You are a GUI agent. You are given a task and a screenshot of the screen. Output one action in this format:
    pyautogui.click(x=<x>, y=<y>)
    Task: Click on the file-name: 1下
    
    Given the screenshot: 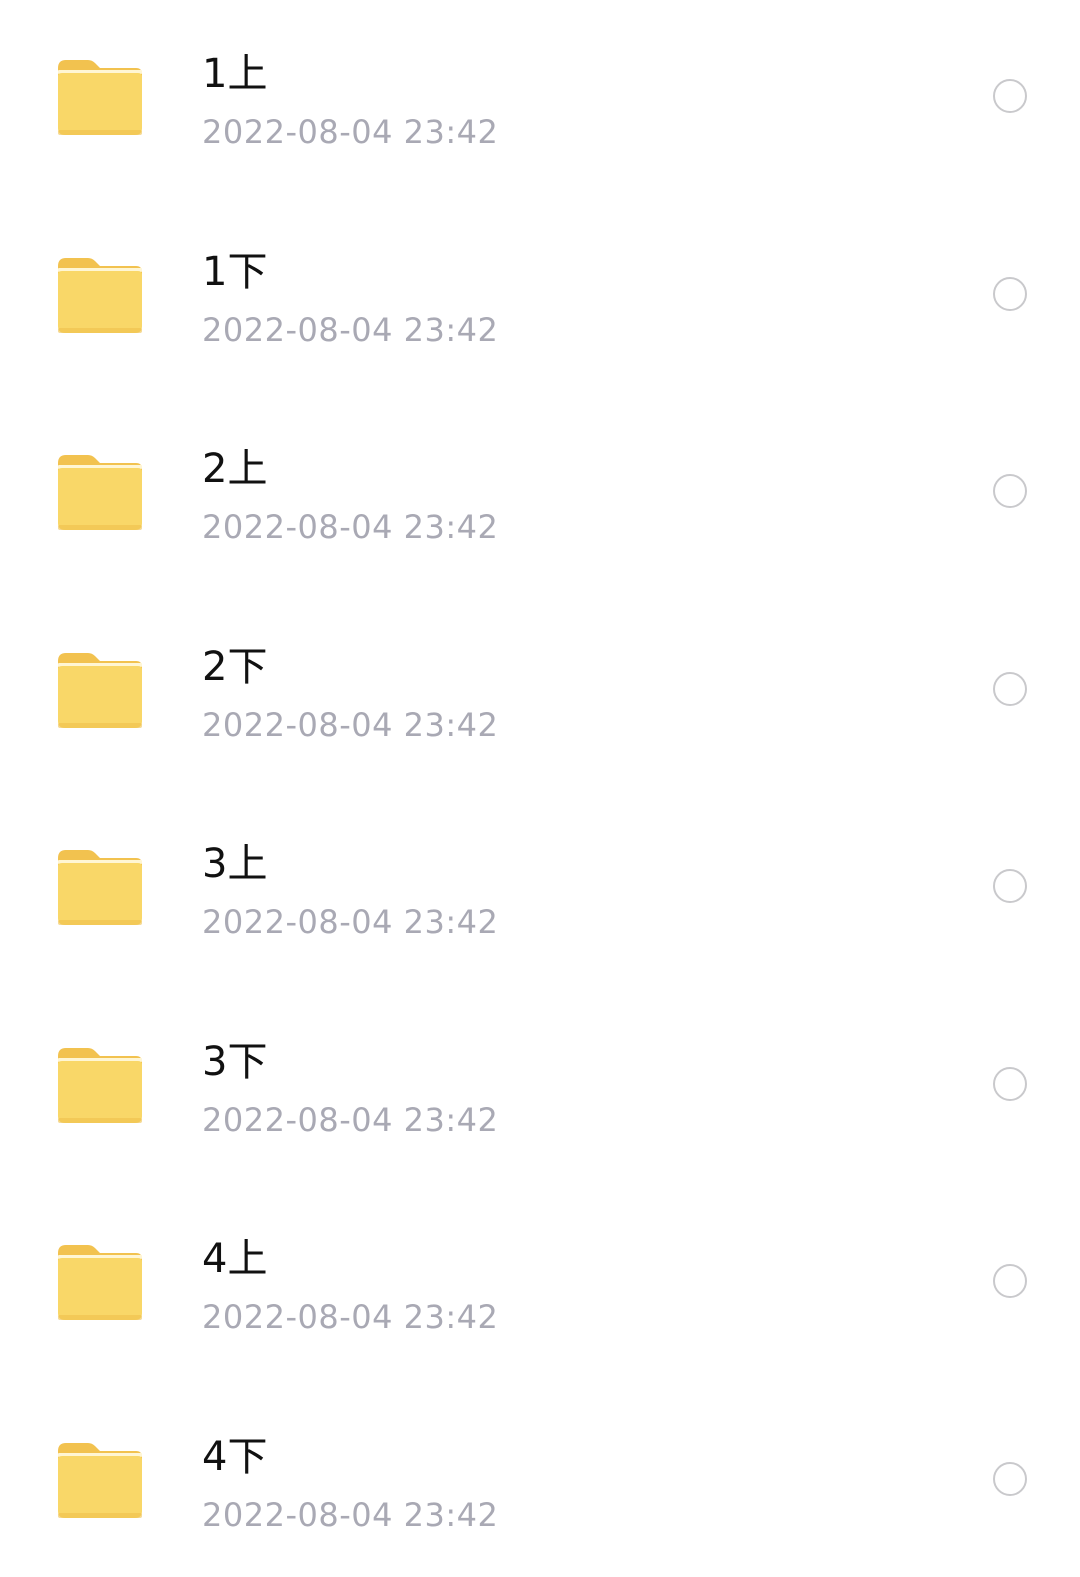 What is the action you would take?
    pyautogui.click(x=235, y=272)
    